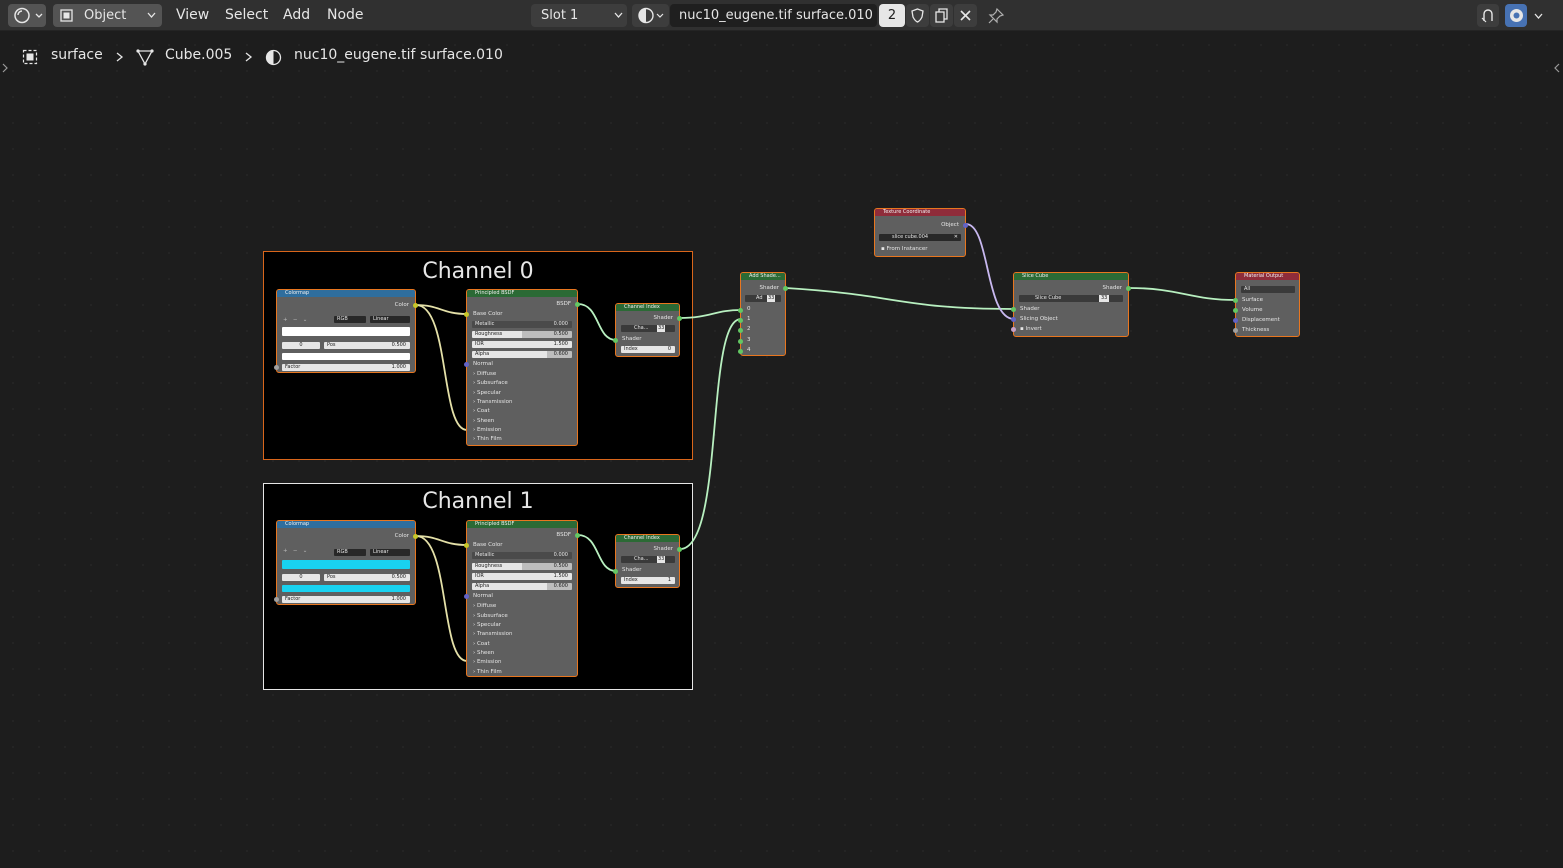 This screenshot has width=1563, height=868. Describe the element at coordinates (763, 314) in the screenshot. I see `add-shader-node: Add Shade... Shader Ad 33 0 1 2 3 4` at that location.